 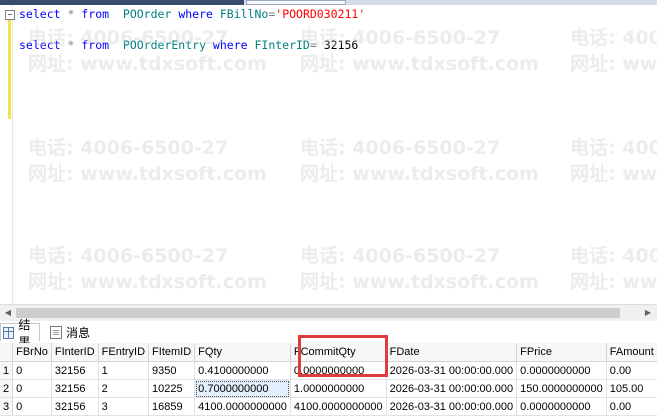 What do you see at coordinates (9, 65) in the screenshot?
I see `change-tracking-bar` at bounding box center [9, 65].